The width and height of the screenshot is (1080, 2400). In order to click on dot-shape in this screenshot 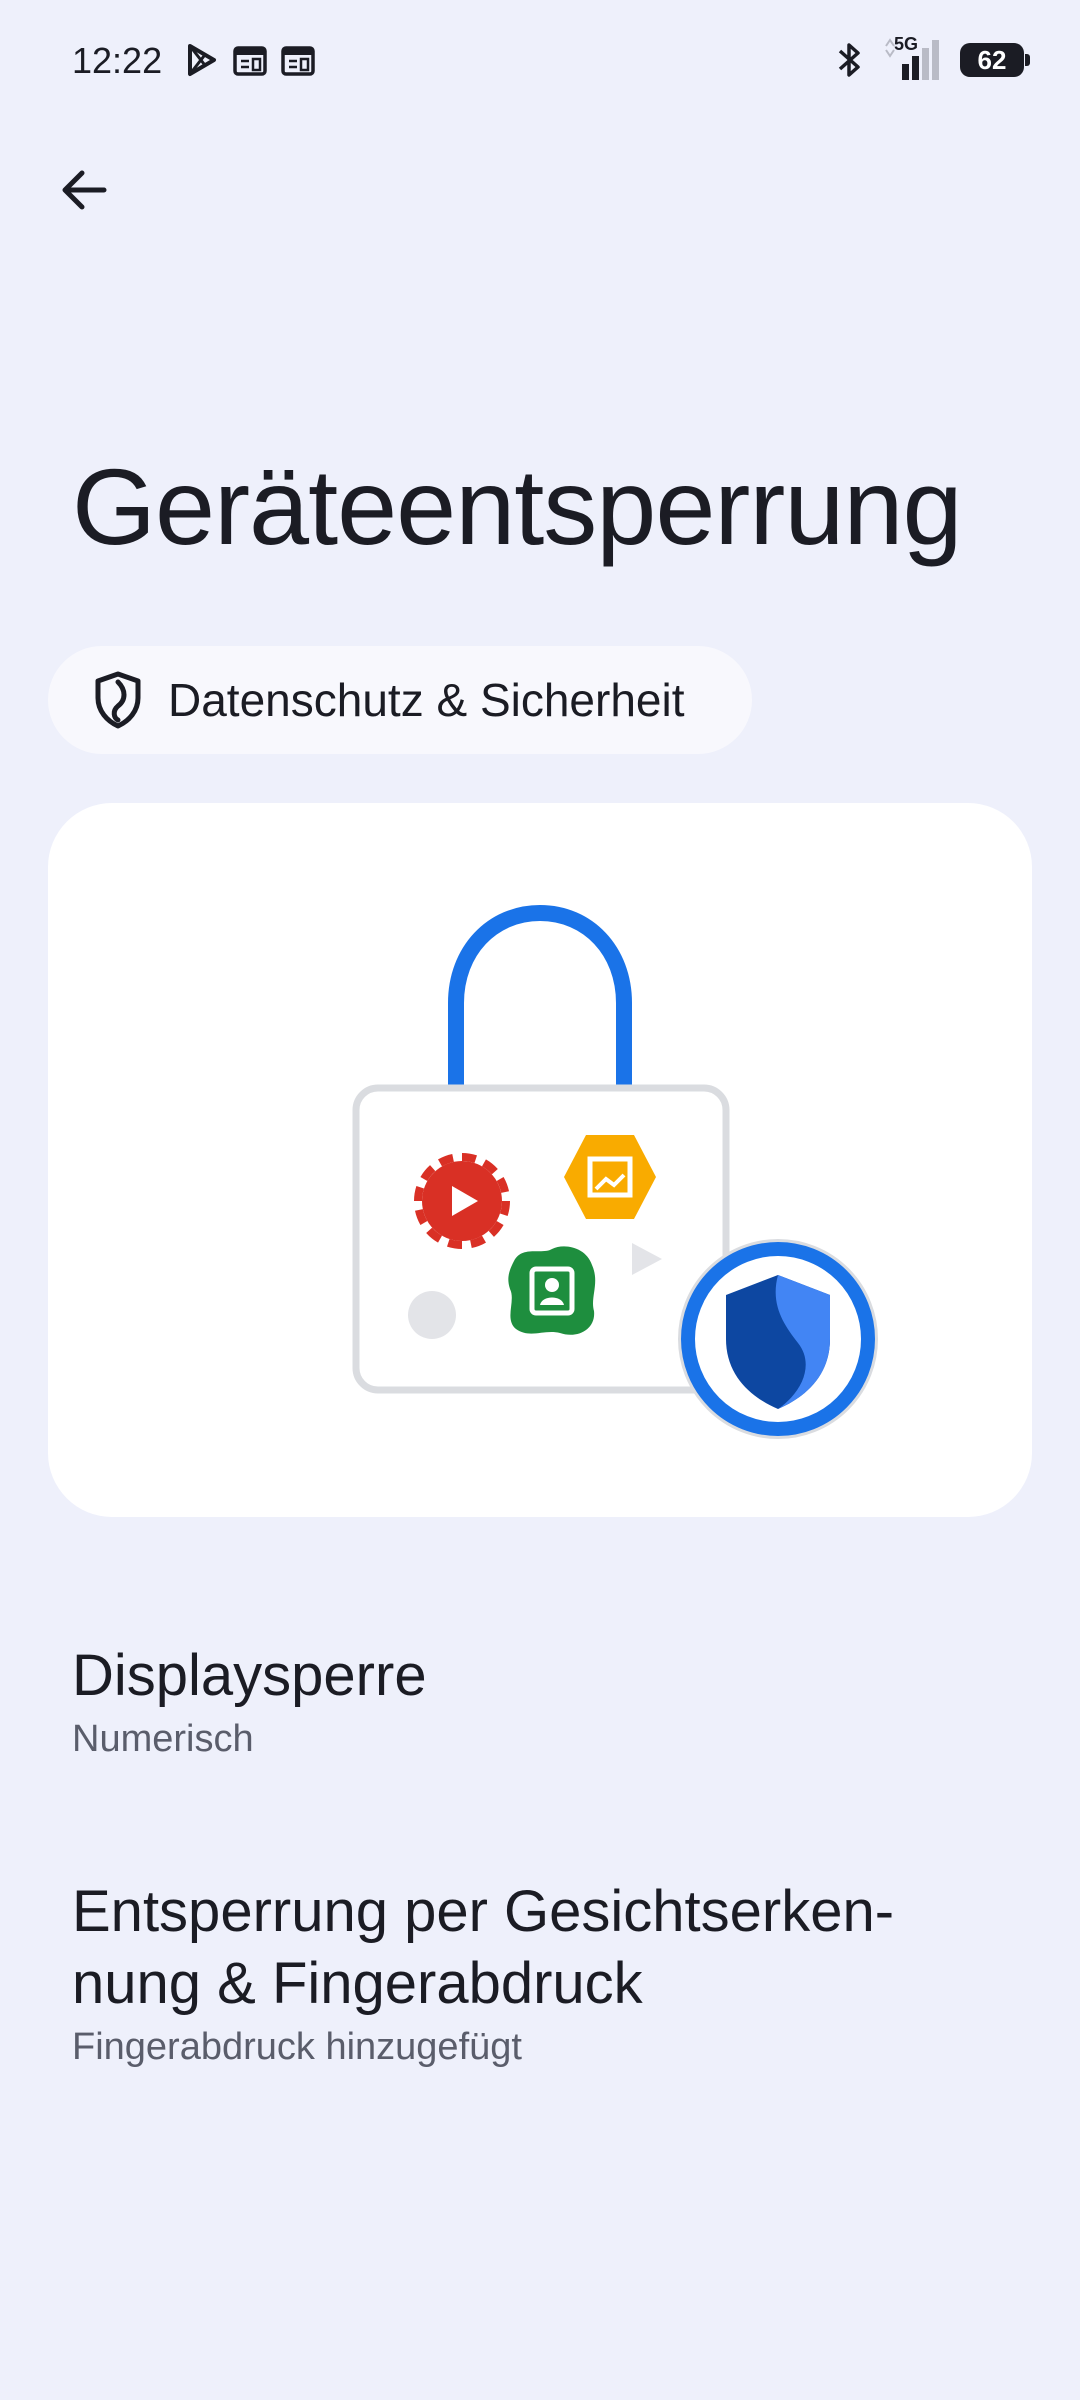, I will do `click(432, 1315)`.